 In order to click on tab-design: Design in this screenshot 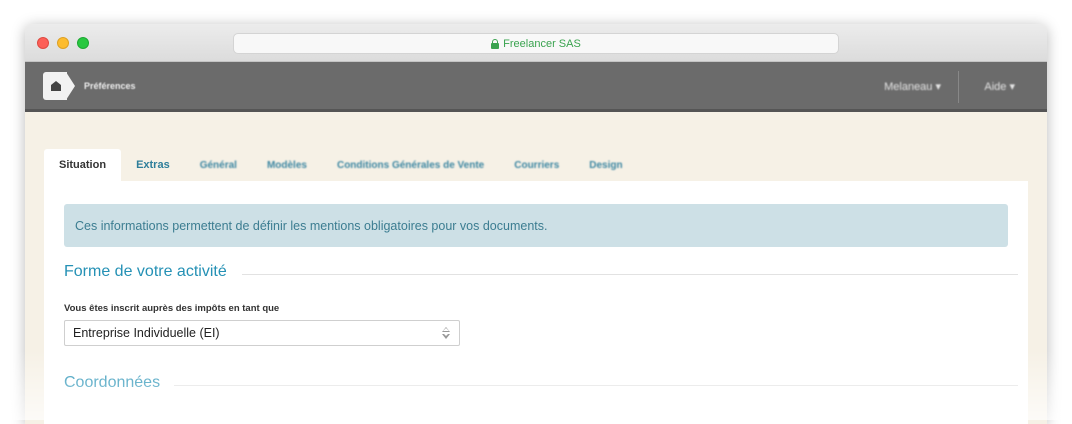, I will do `click(605, 165)`.